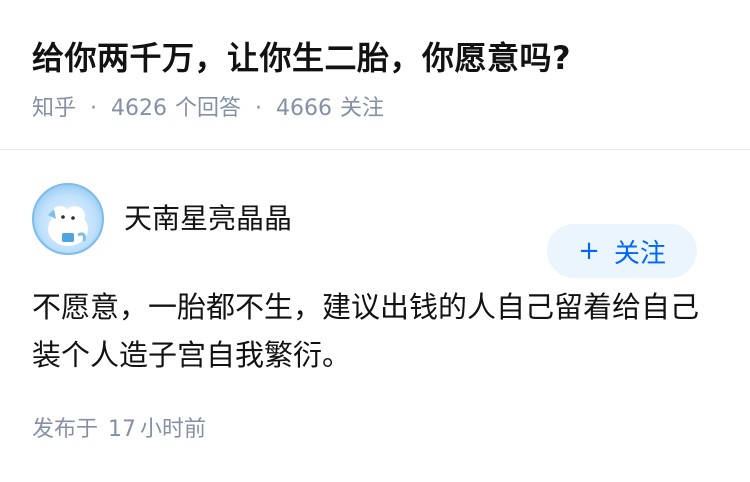 The width and height of the screenshot is (750, 482). I want to click on follow-button-label: 关注, so click(639, 253).